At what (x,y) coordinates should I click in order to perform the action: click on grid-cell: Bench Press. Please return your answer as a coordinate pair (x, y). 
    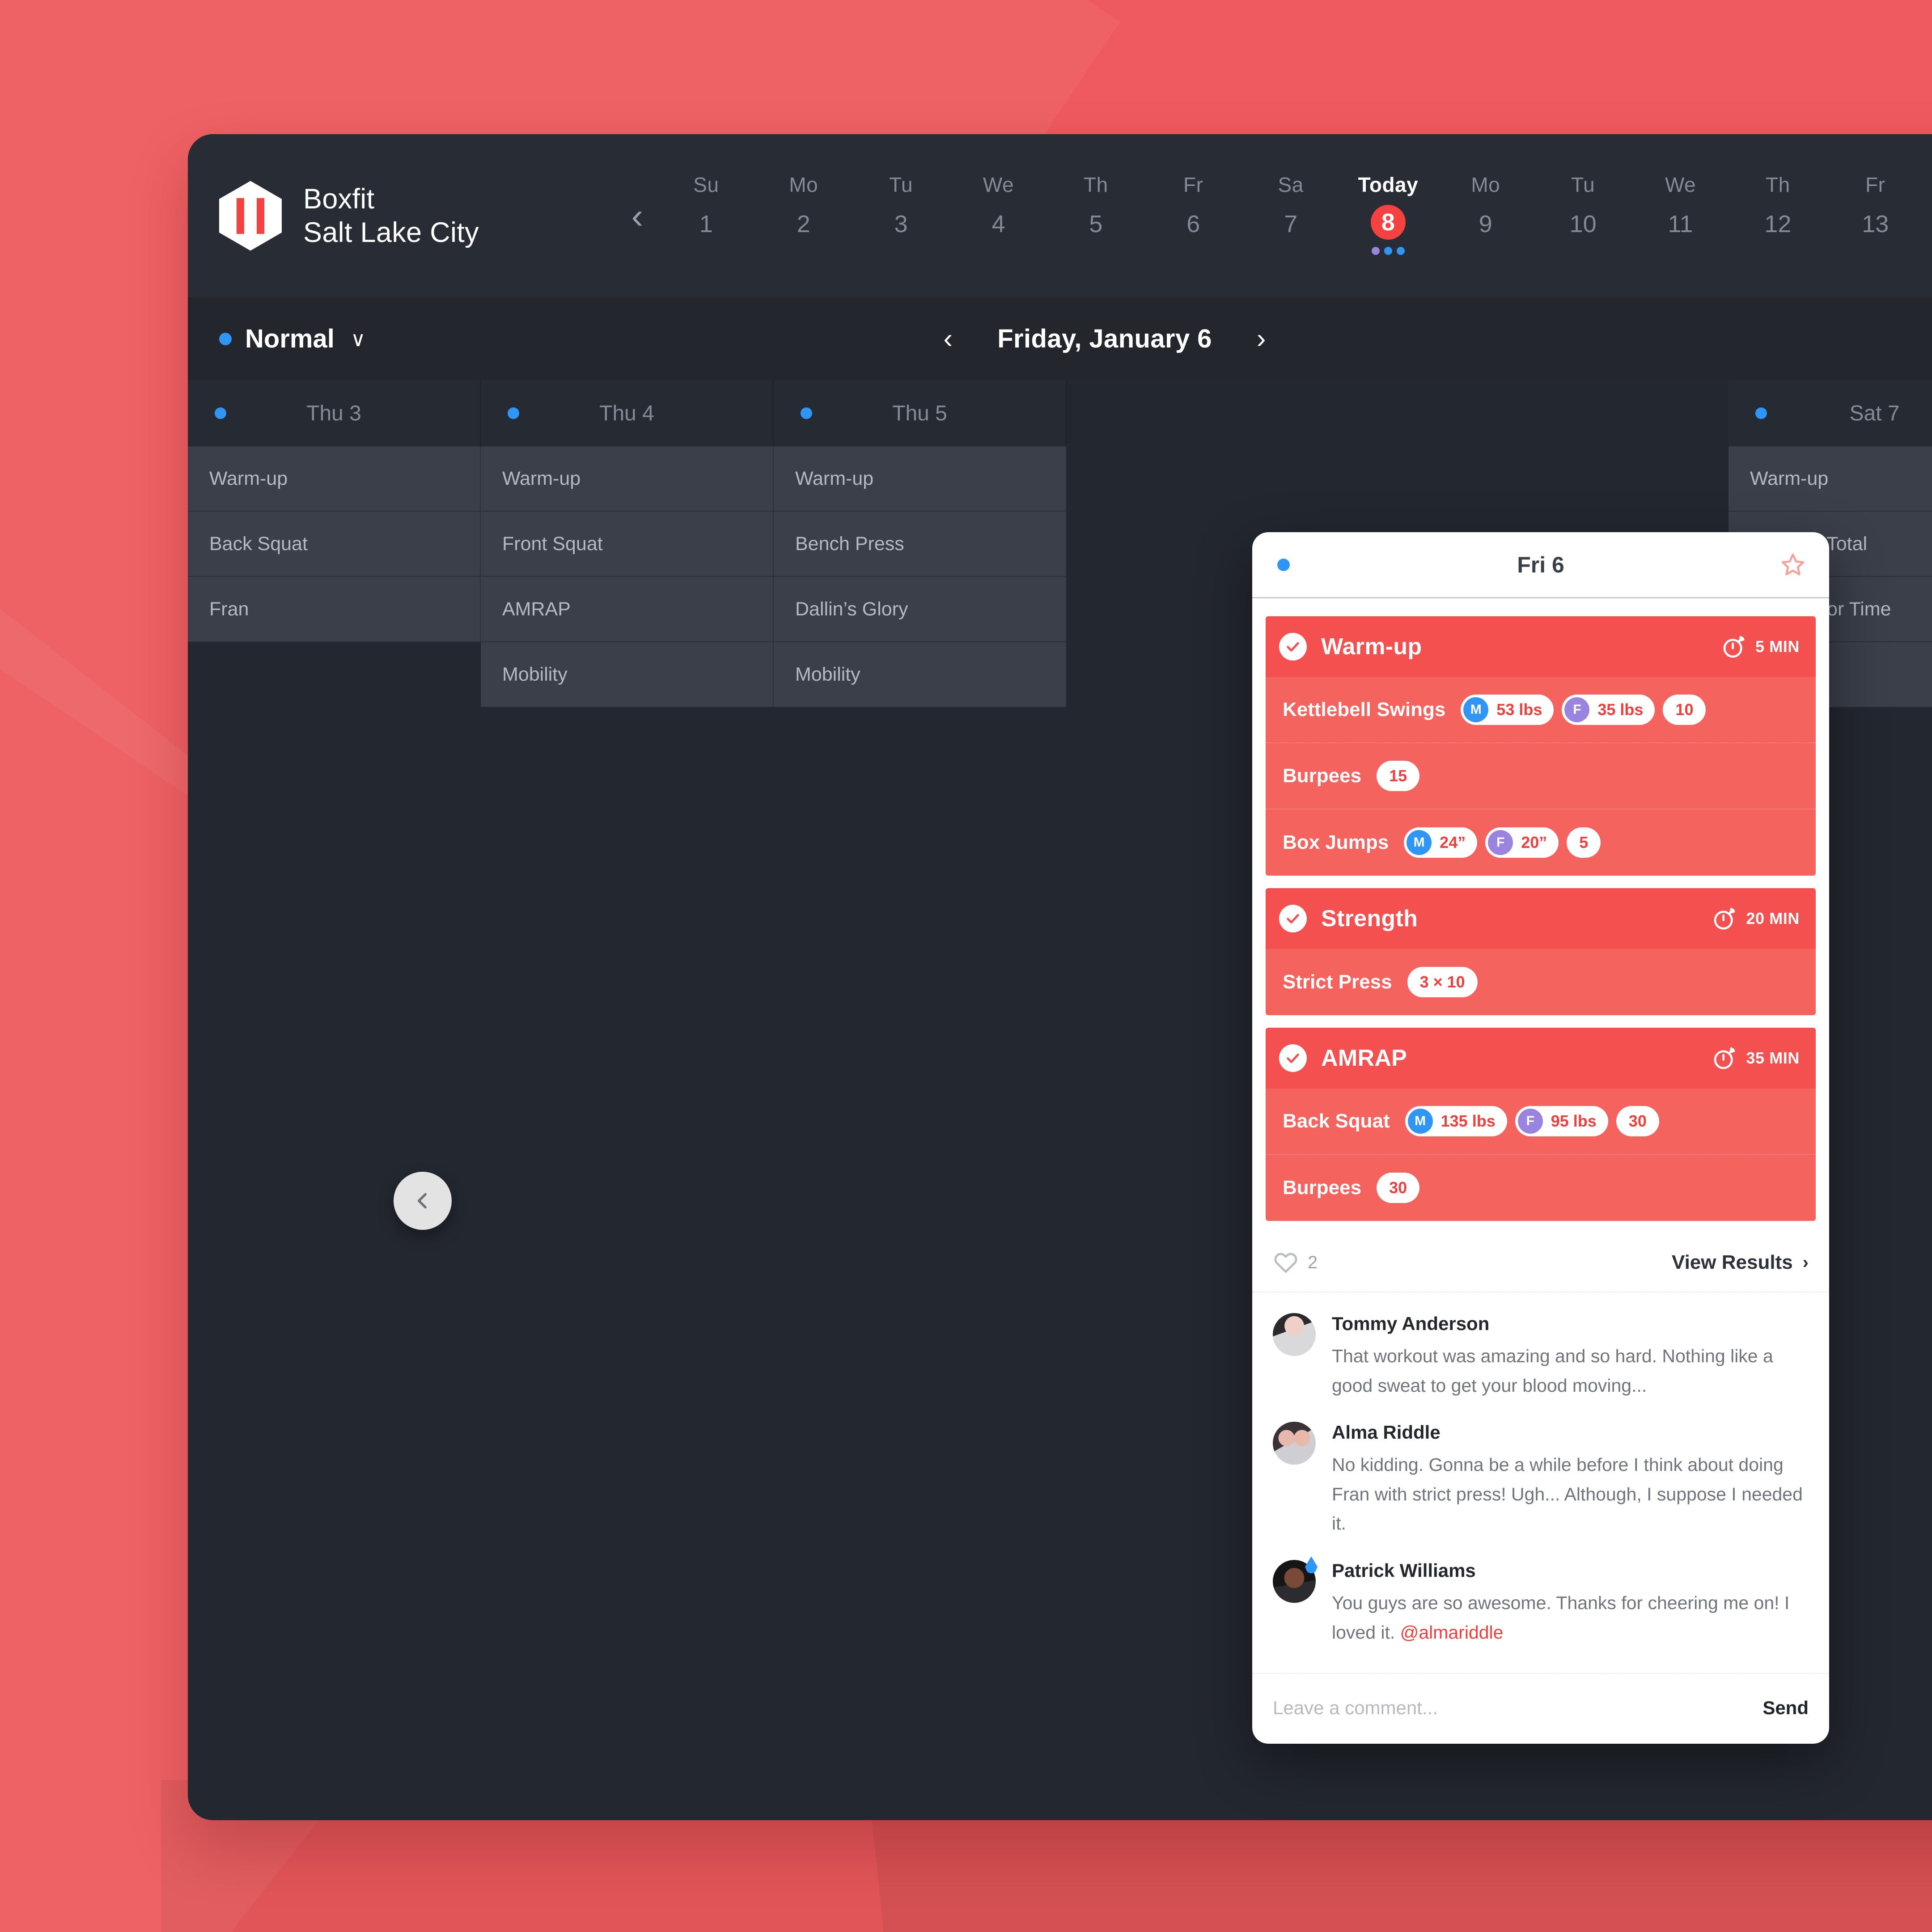
    Looking at the image, I should click on (920, 544).